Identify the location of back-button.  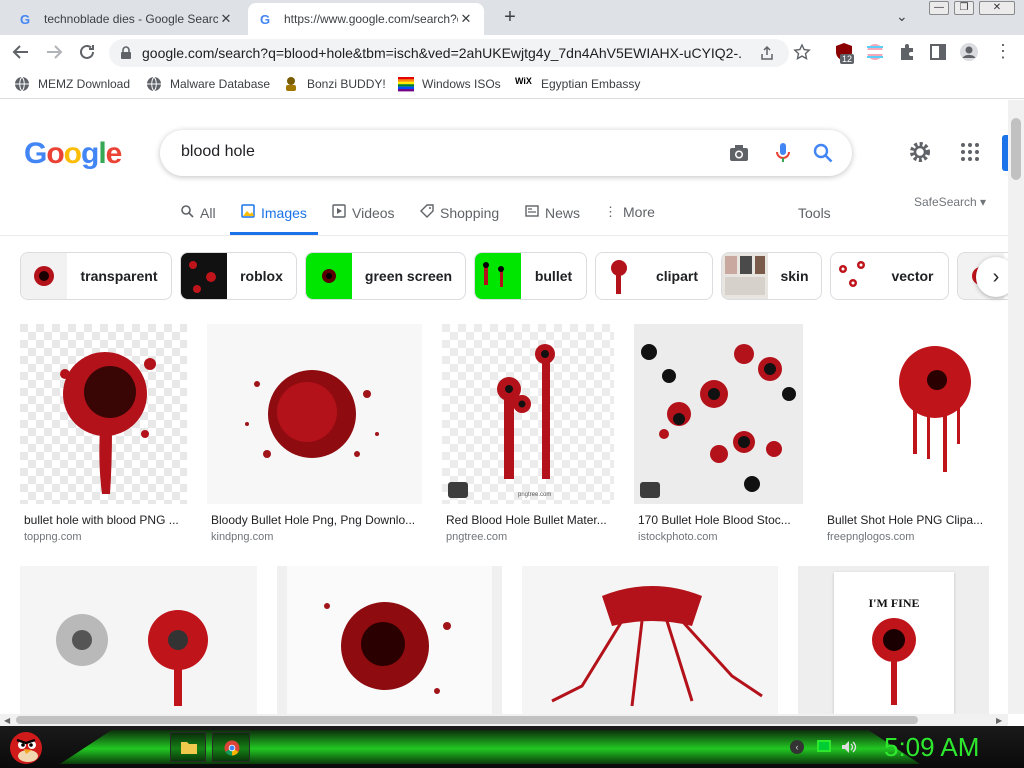
(21, 52).